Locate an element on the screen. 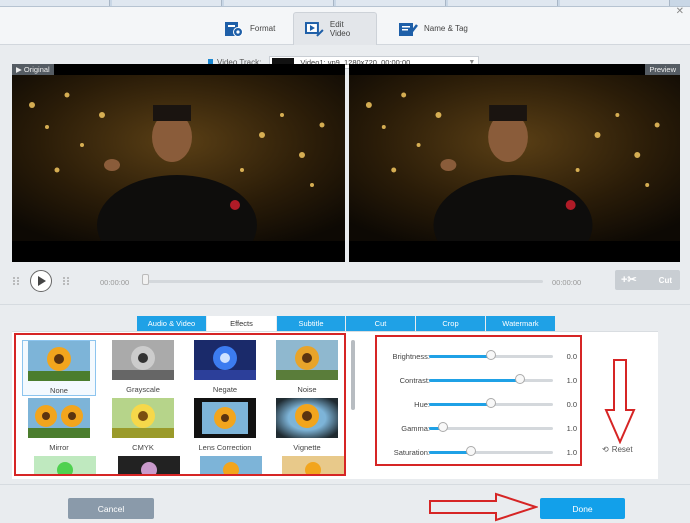  effects-scrollbar is located at coordinates (353, 375).